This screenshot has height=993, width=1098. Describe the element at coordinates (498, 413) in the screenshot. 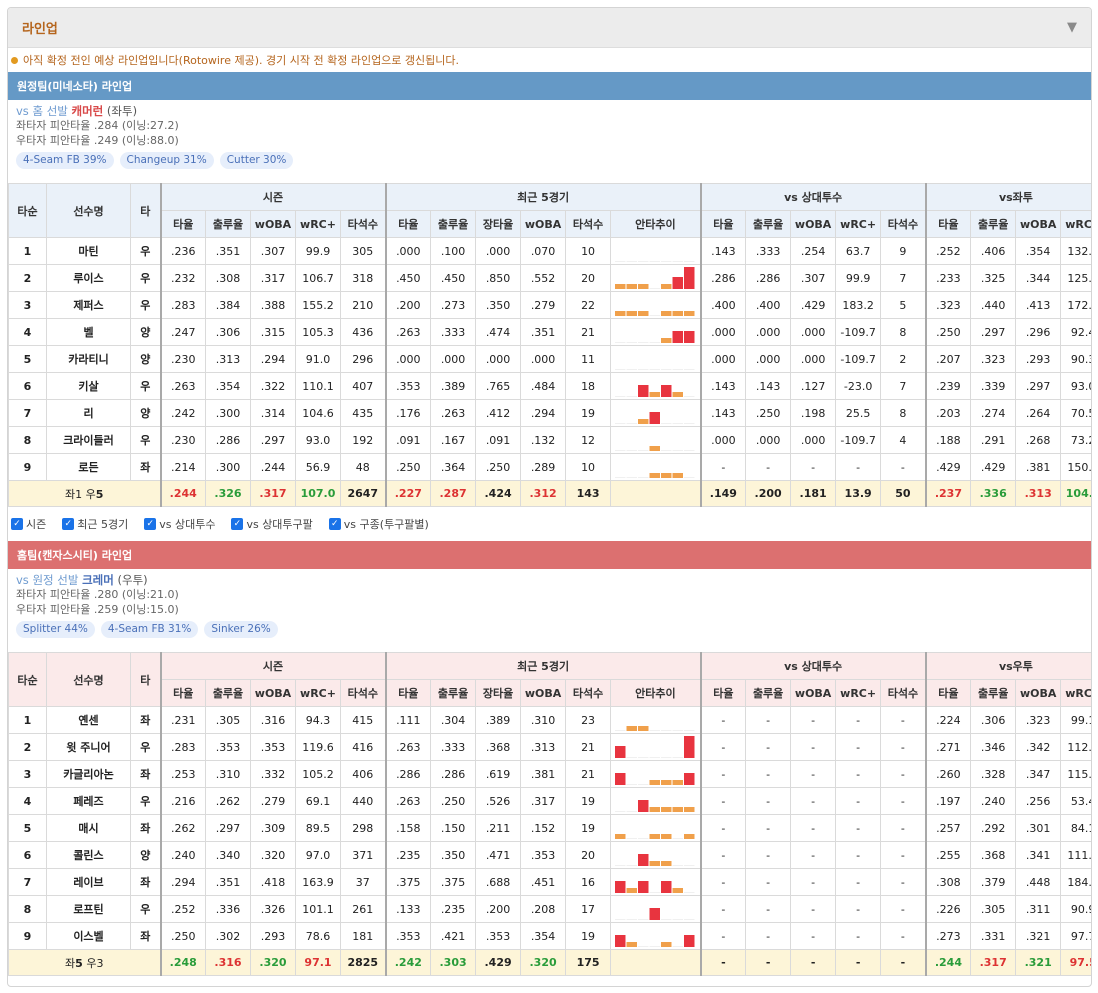

I see `stat-r-2: .412` at that location.